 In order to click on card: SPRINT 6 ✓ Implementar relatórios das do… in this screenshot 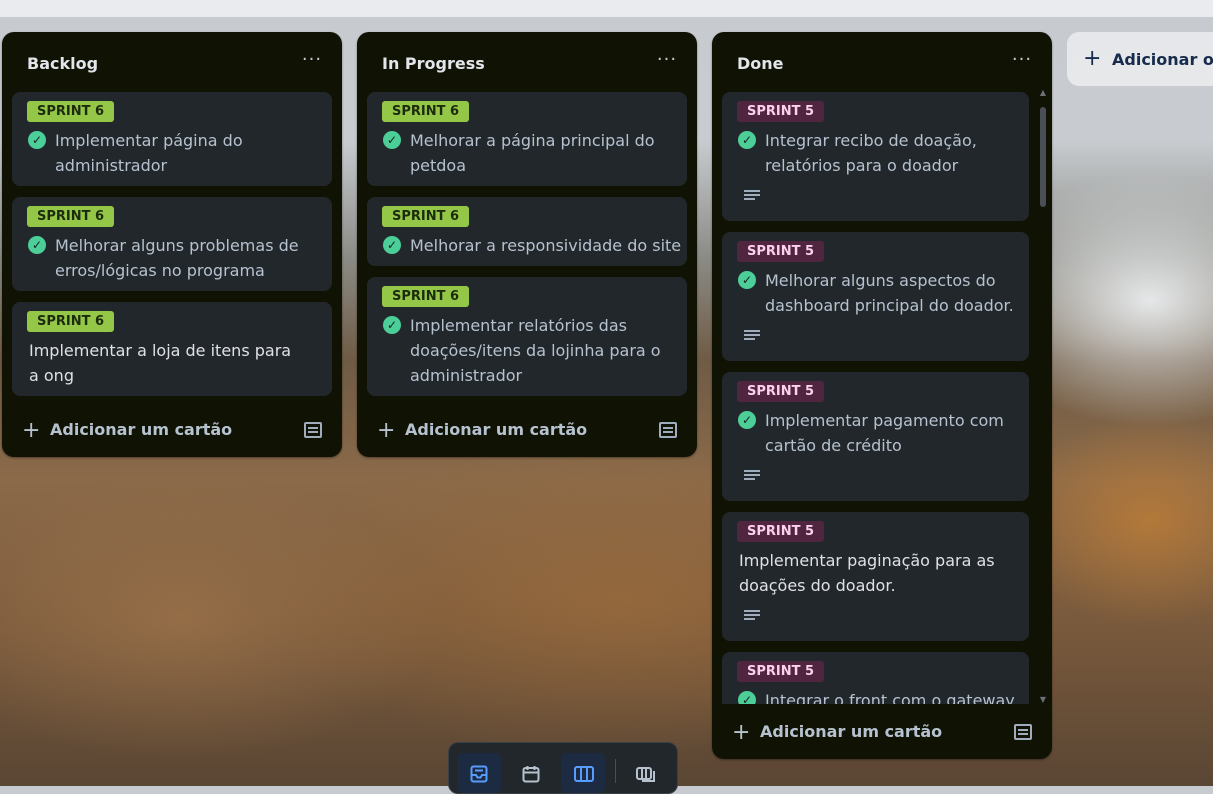, I will do `click(527, 336)`.